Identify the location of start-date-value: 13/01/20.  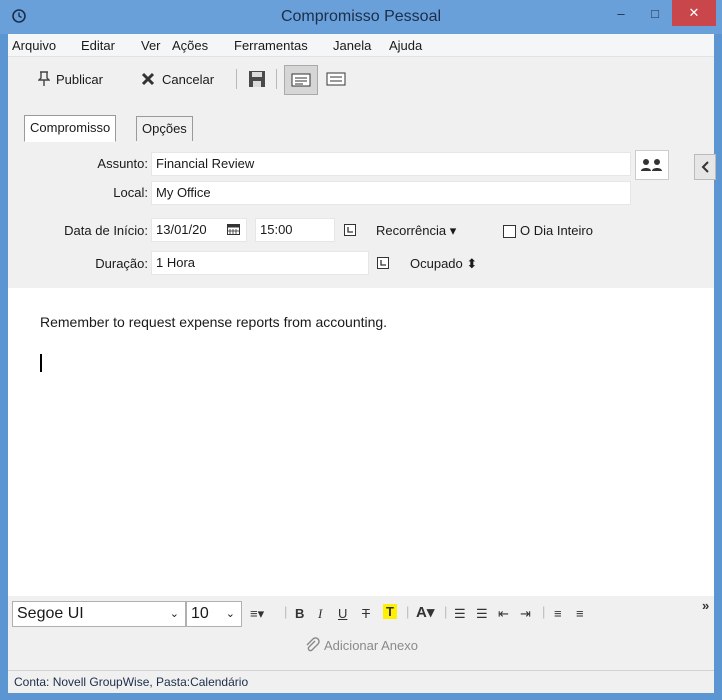
(181, 229).